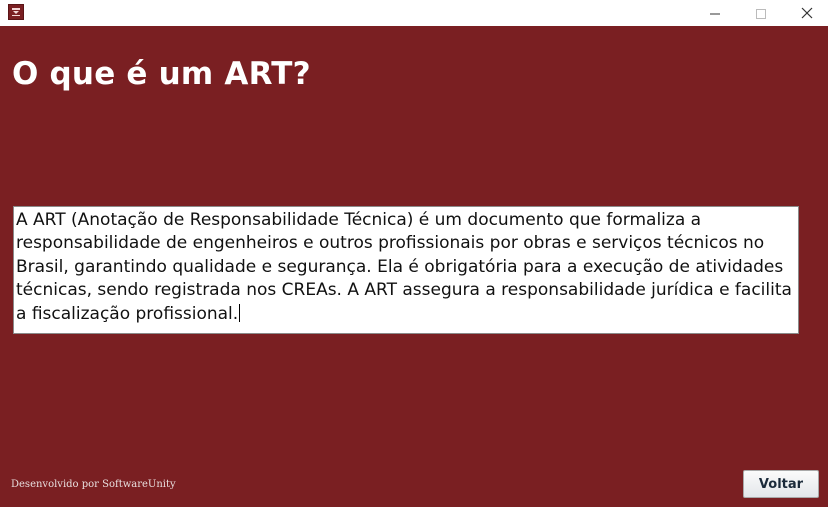 The width and height of the screenshot is (828, 507). I want to click on maximize-icon, so click(761, 13).